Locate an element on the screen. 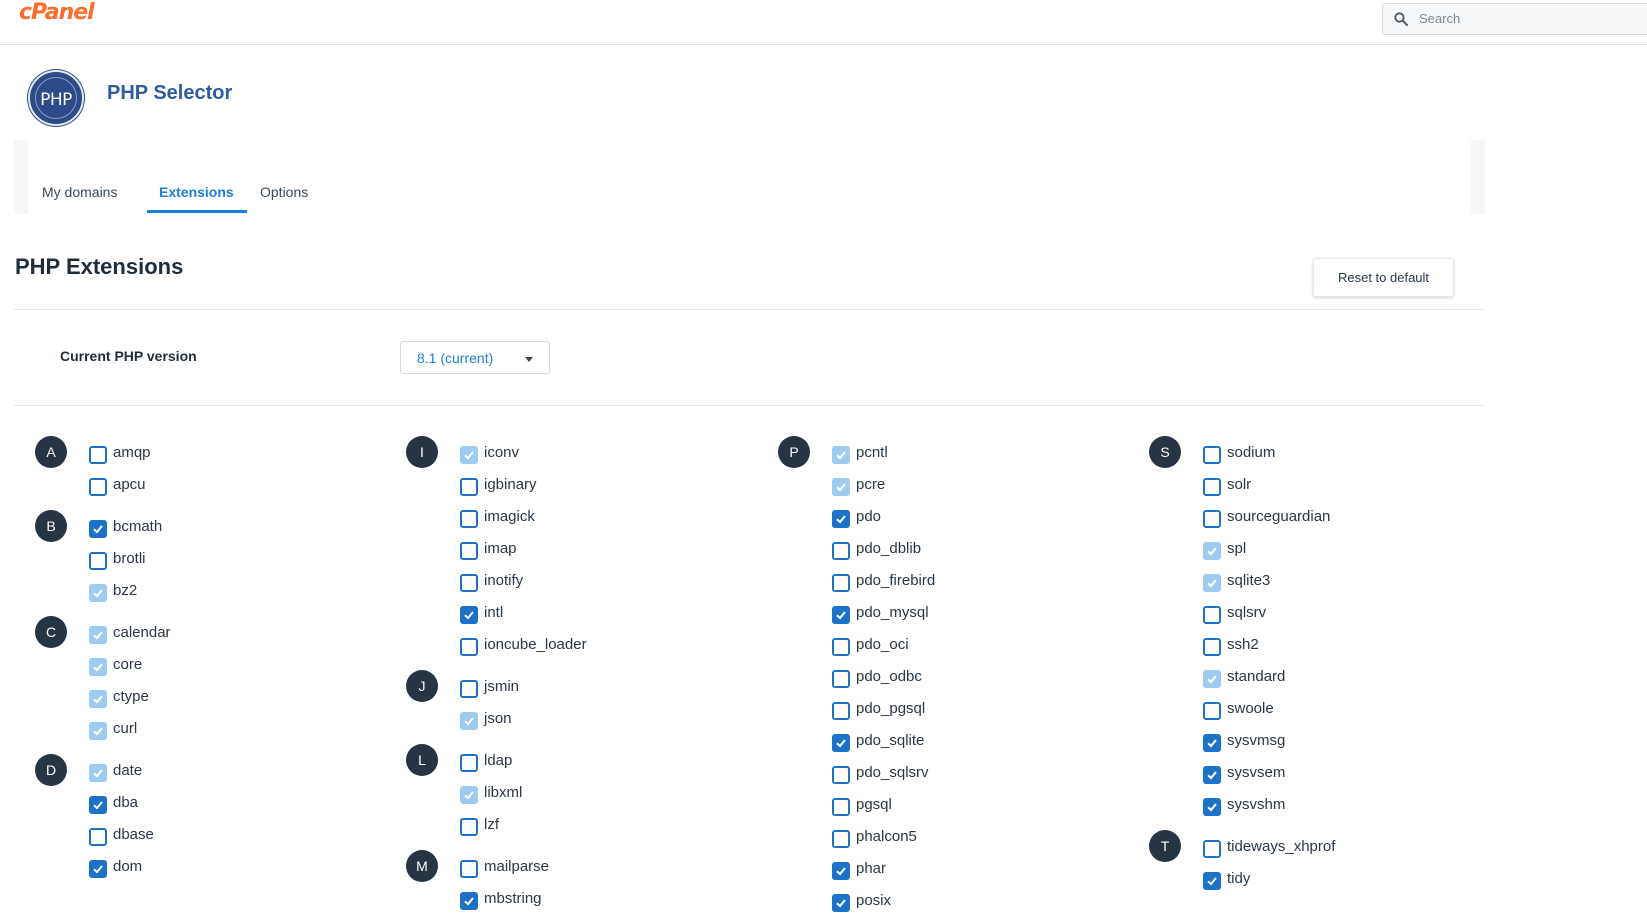 This screenshot has width=1647, height=913. extension-item-swoole: swoole is located at coordinates (1346, 705).